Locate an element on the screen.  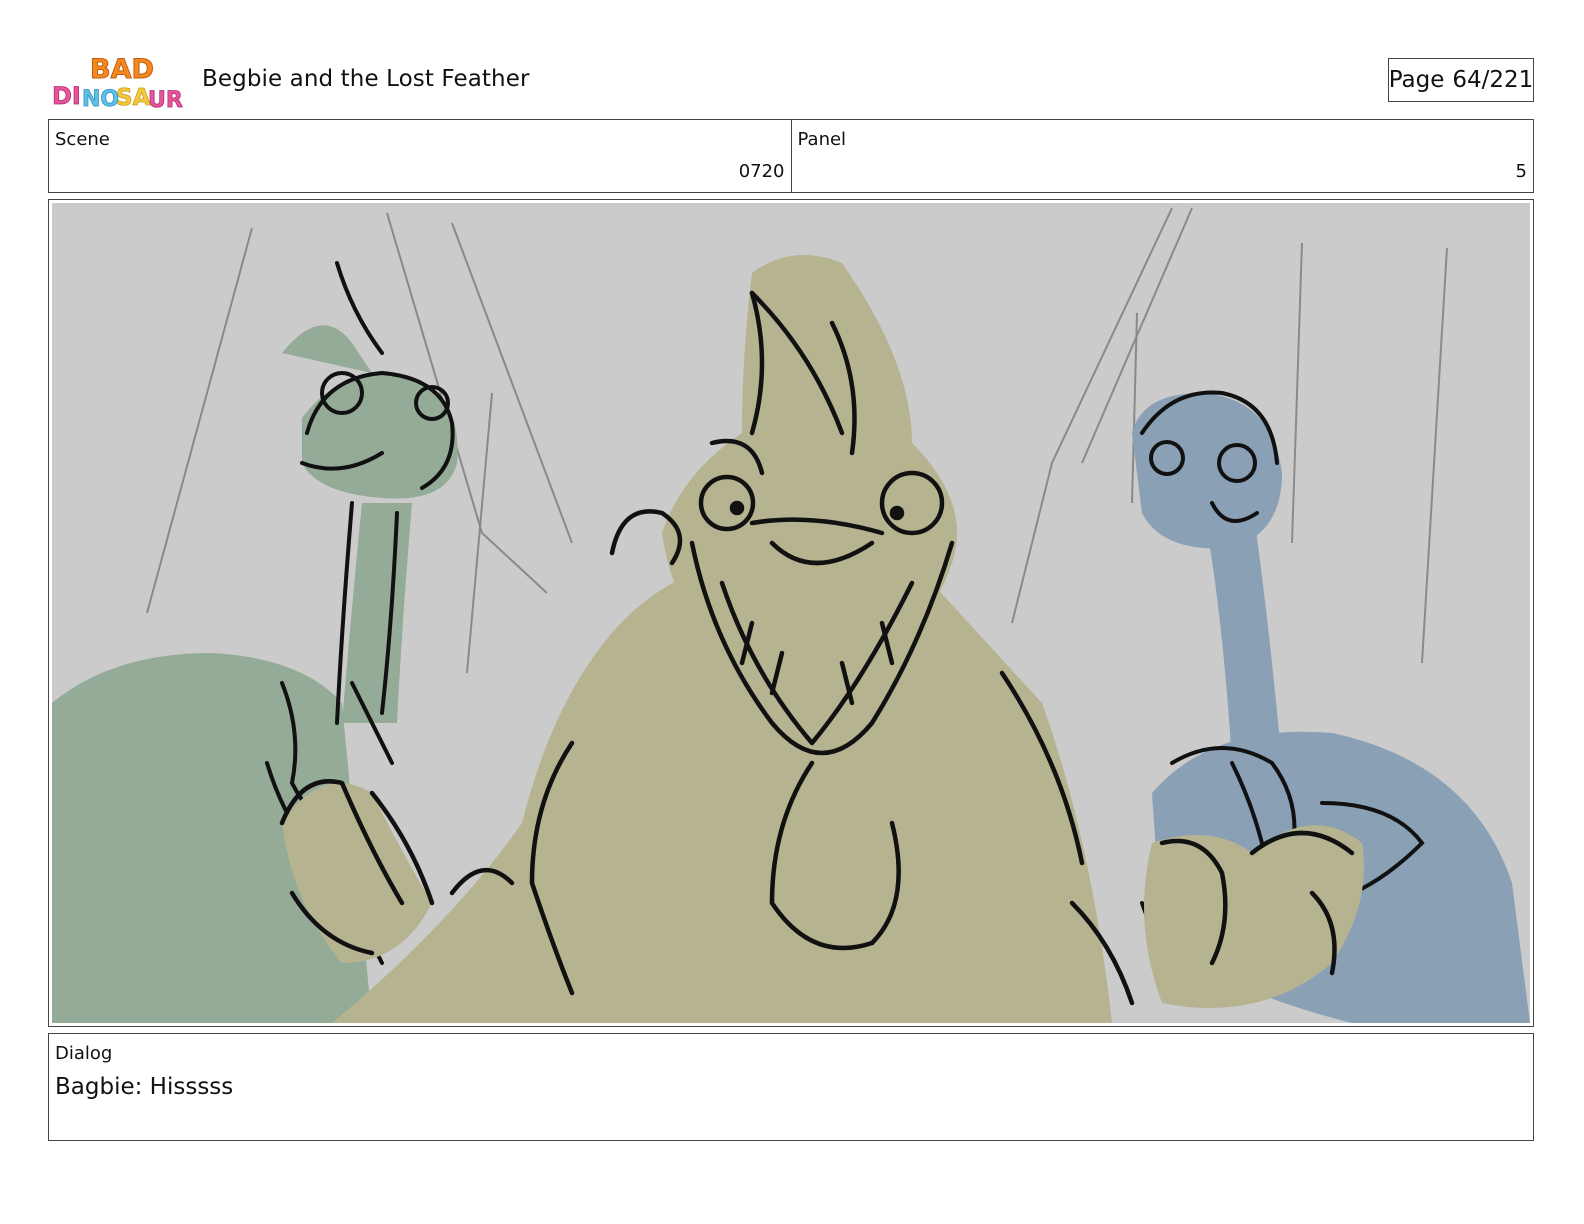
svg-text: BAD is located at coordinates (122, 69).